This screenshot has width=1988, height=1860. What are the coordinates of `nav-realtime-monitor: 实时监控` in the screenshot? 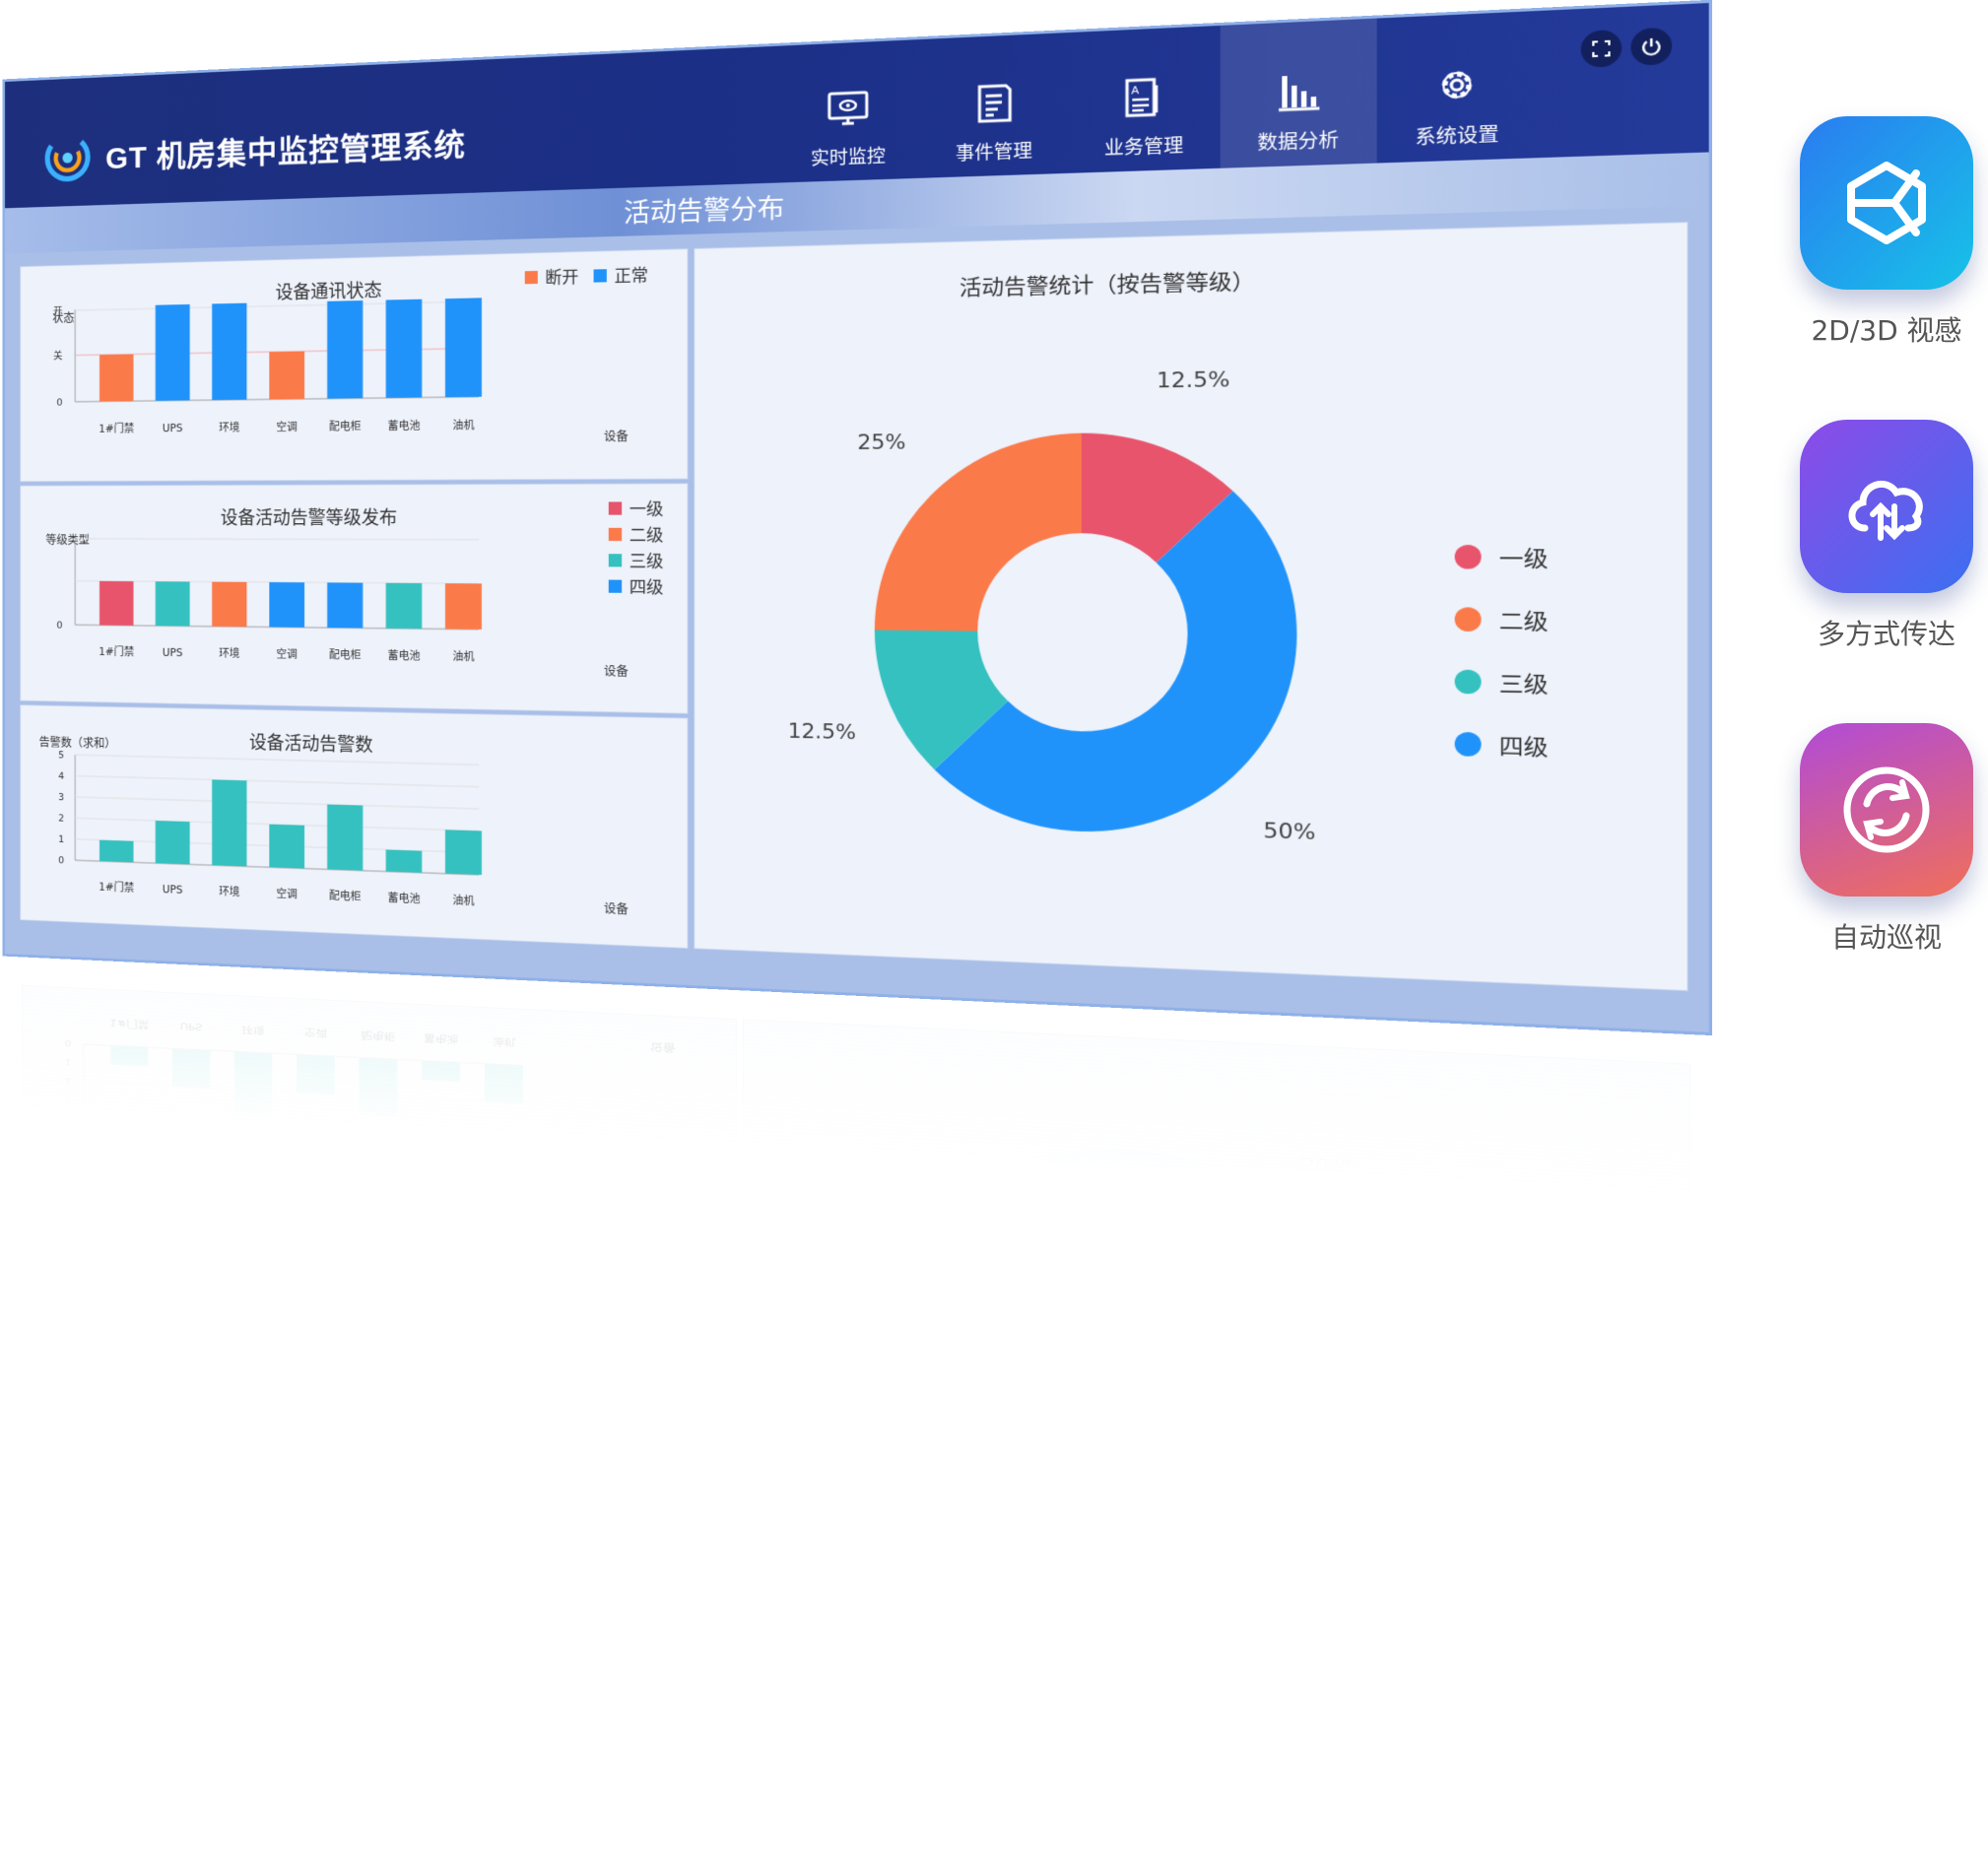 It's located at (848, 111).